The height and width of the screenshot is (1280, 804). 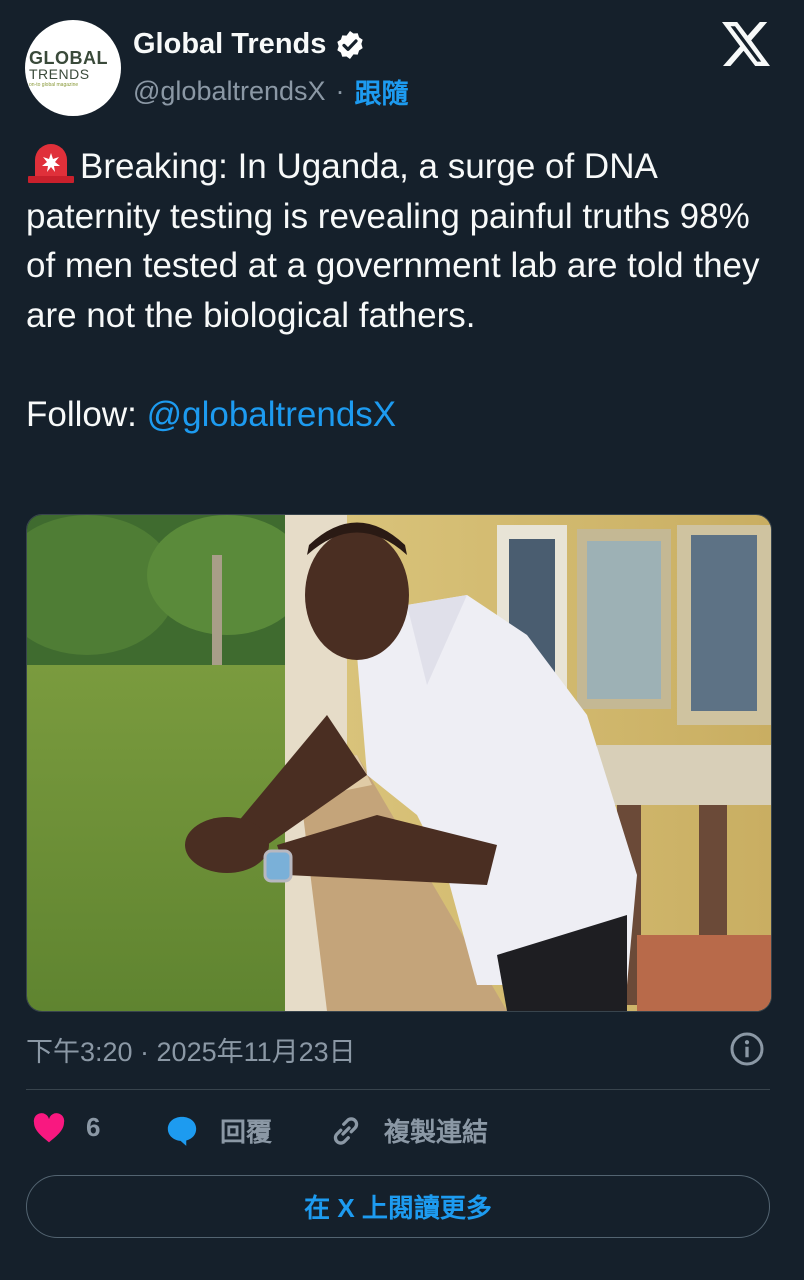 What do you see at coordinates (182, 1131) in the screenshot?
I see `reply-bubble-icon` at bounding box center [182, 1131].